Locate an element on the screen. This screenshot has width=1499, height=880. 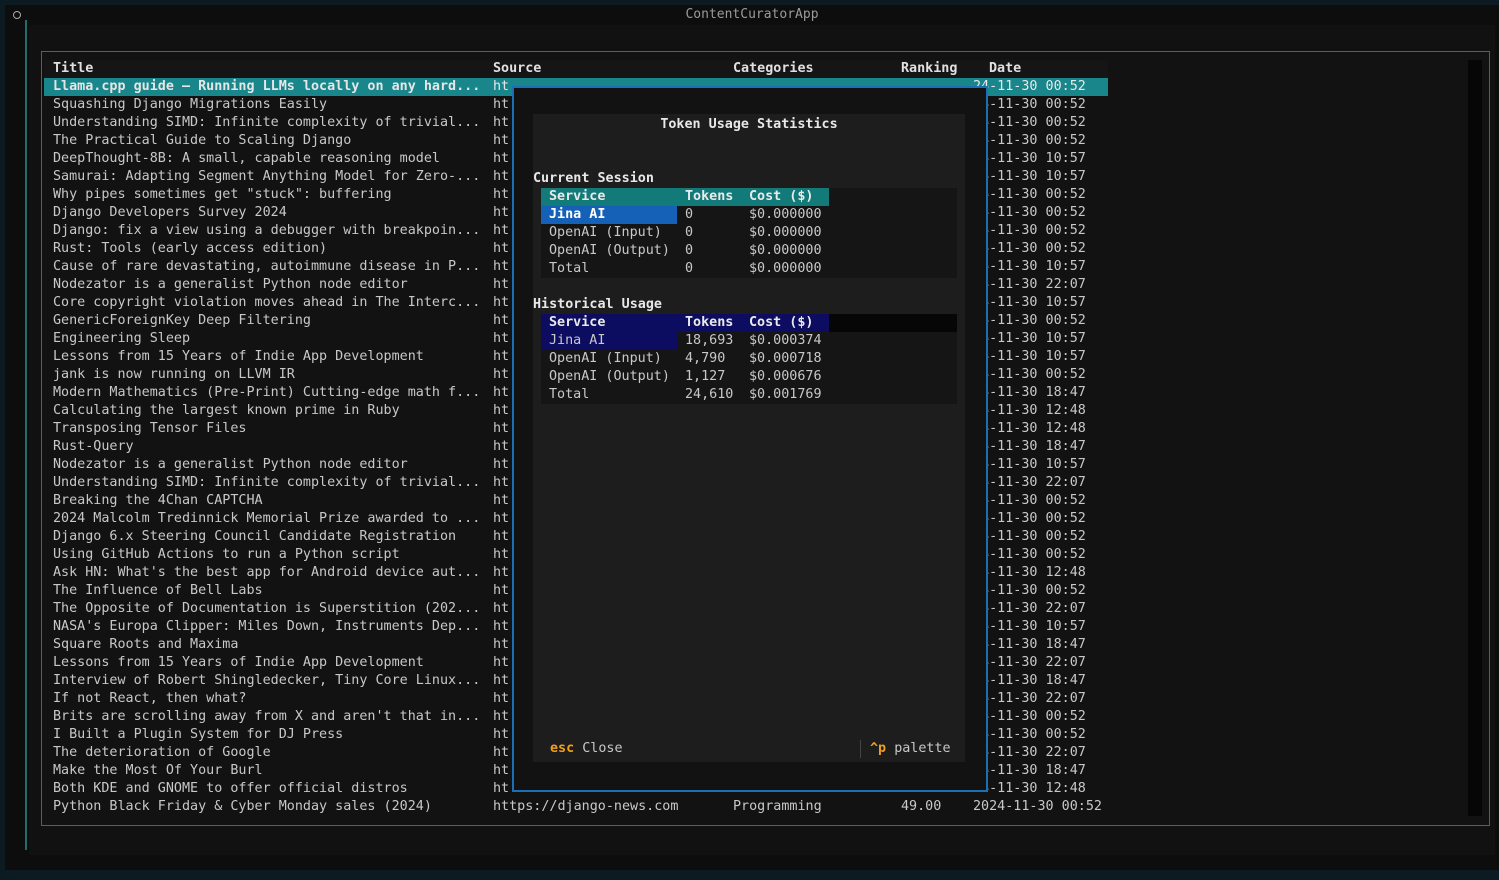
modal-footer: esc Close ^p palette is located at coordinates (749, 750).